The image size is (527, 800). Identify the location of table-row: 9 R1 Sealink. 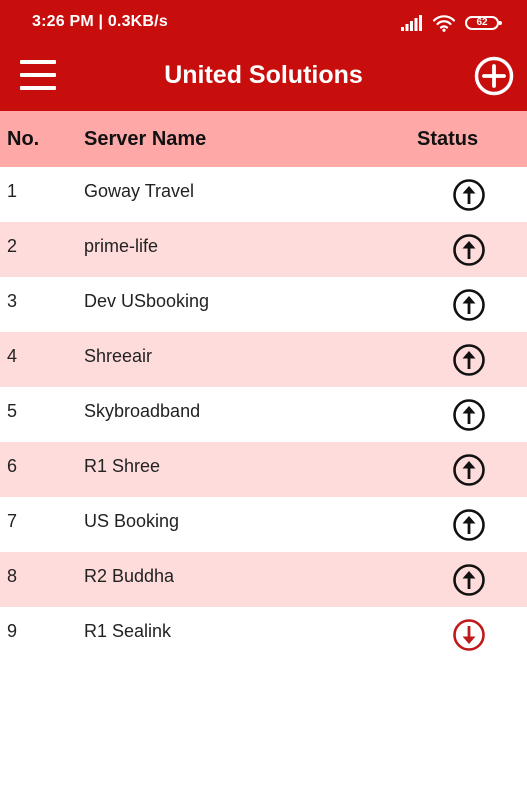
(263, 634).